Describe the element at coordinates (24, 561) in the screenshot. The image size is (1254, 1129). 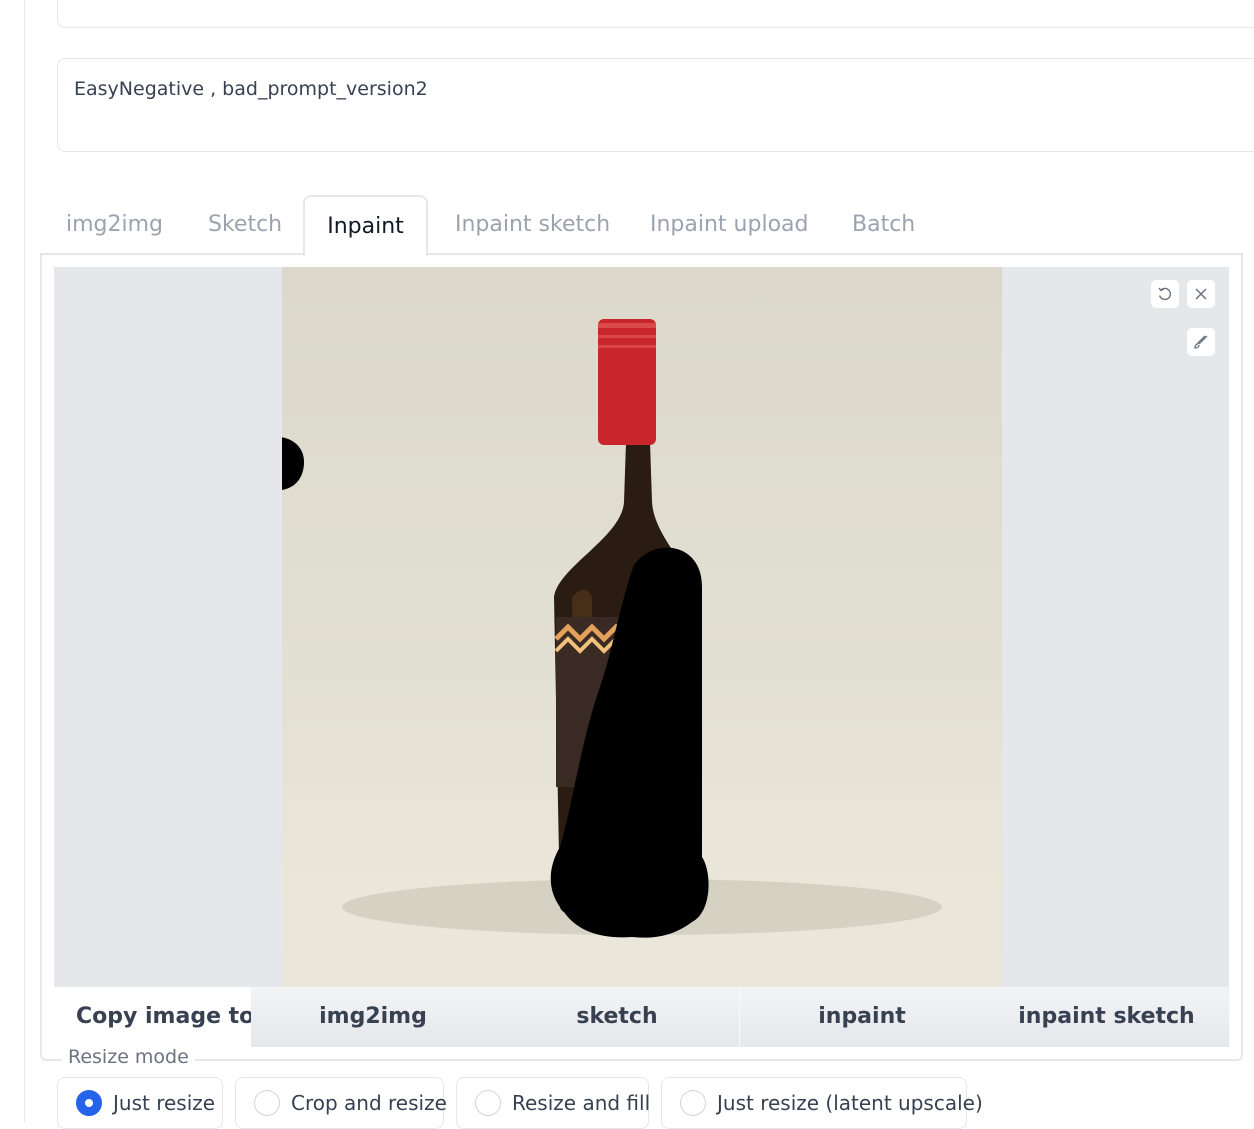
I see `left-divider` at that location.